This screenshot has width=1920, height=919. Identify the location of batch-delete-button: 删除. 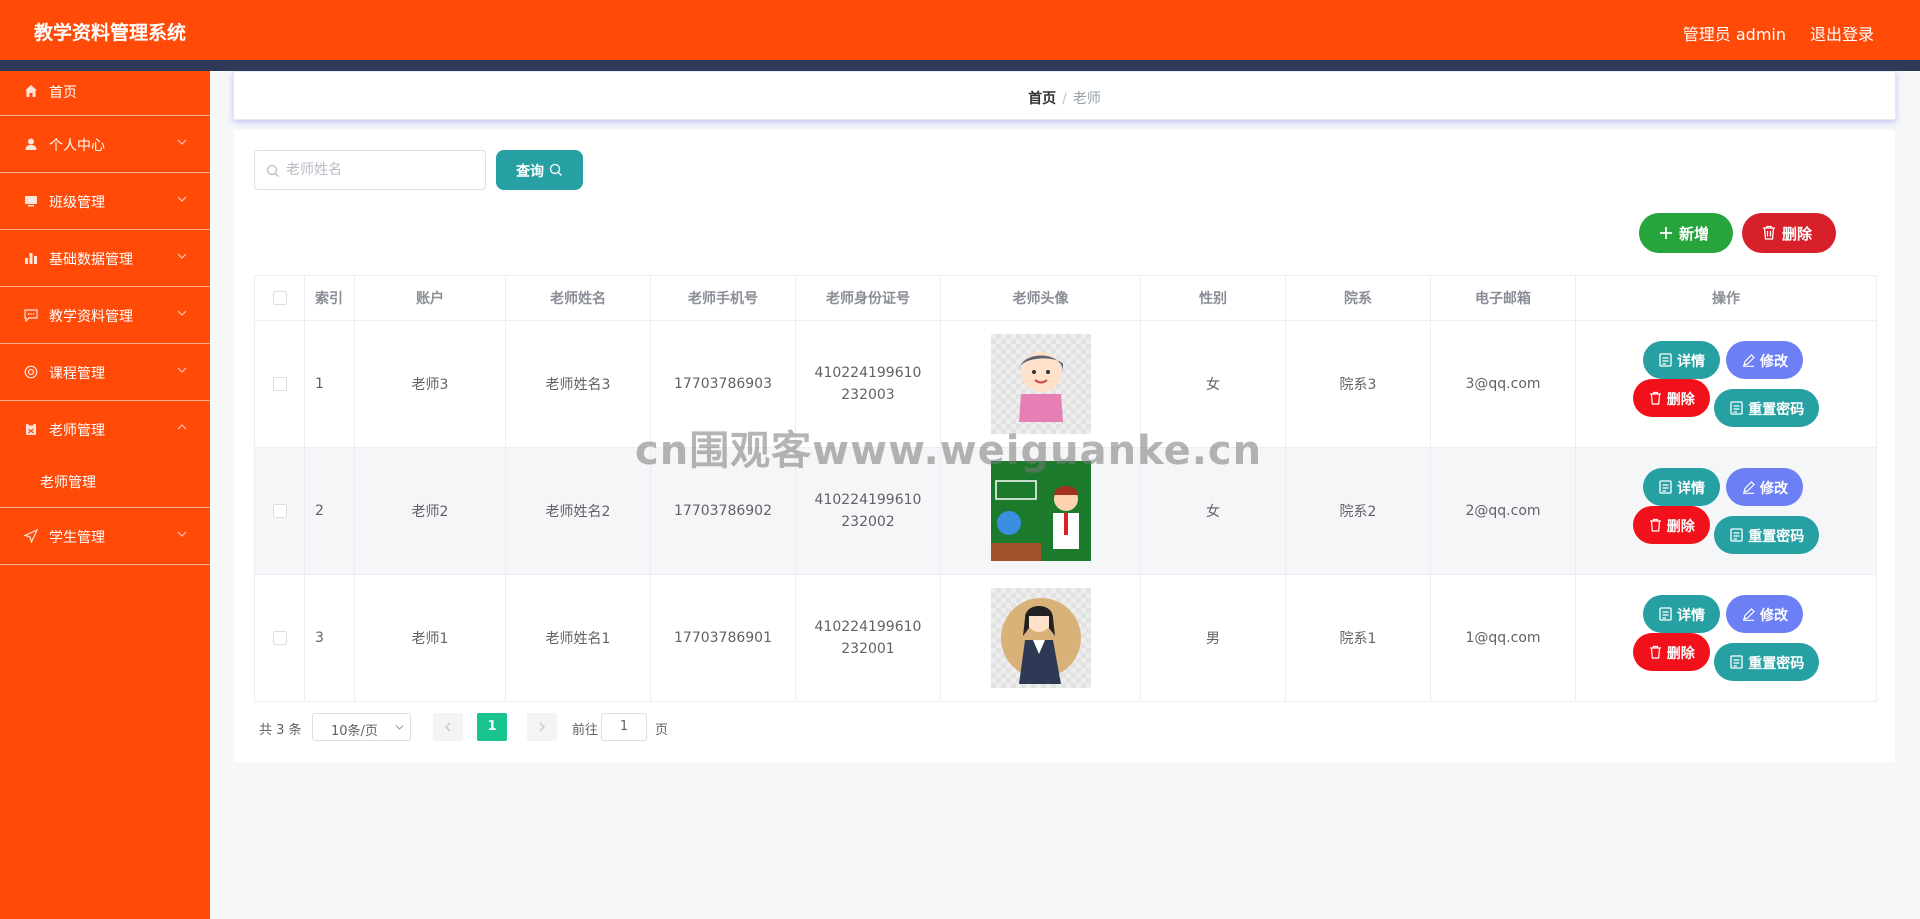
(1789, 233).